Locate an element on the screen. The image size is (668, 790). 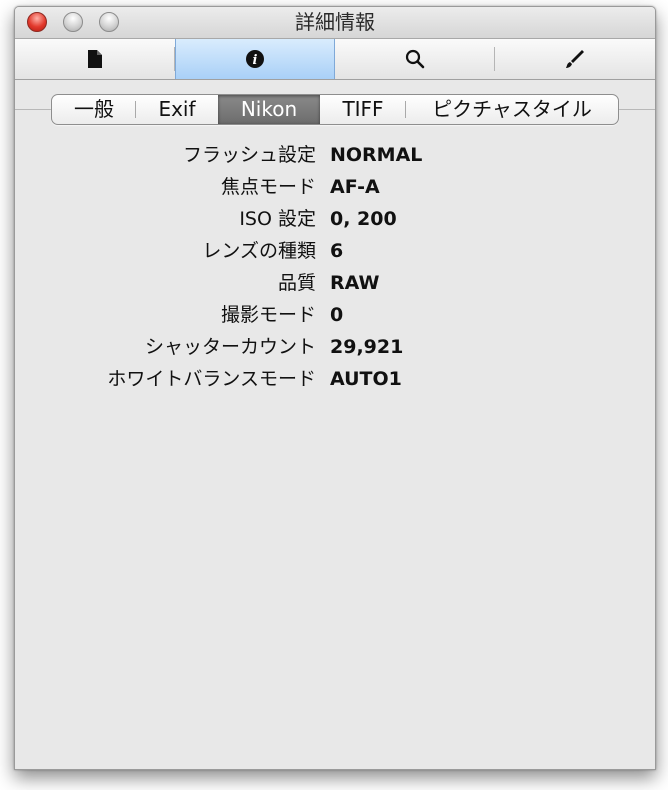
document-icon is located at coordinates (95, 59).